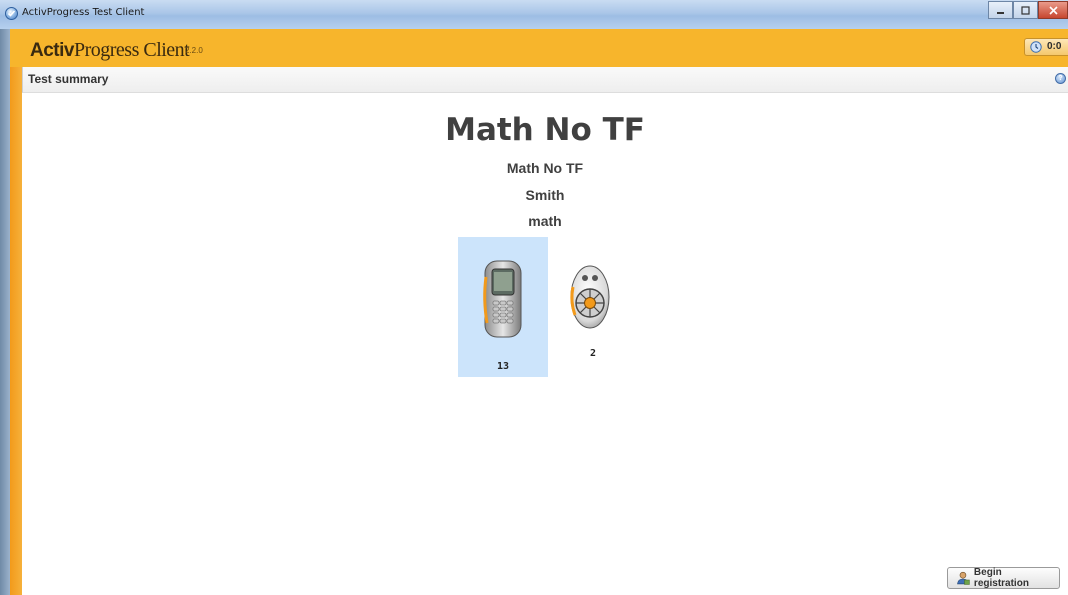 This screenshot has height=595, width=1068. I want to click on window-controls, so click(1028, 10).